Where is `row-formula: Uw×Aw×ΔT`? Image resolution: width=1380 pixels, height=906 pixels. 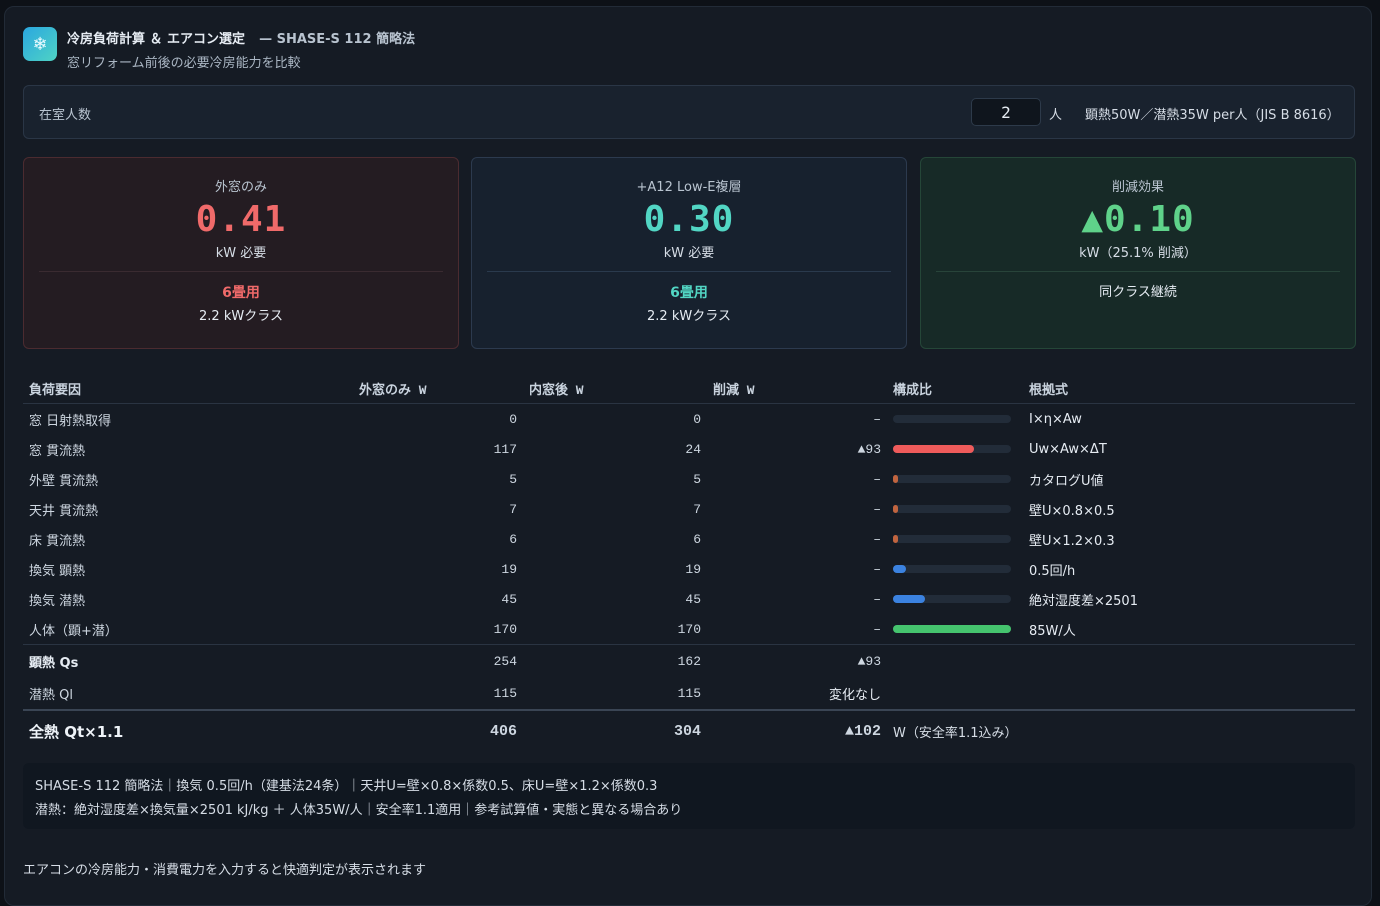 row-formula: Uw×Aw×ΔT is located at coordinates (1068, 449).